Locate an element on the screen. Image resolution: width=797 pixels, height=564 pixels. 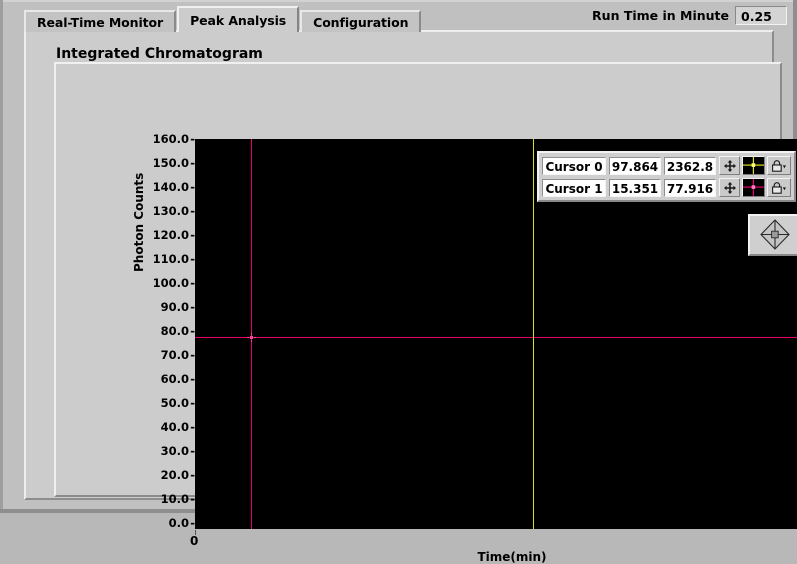
y-tick: 0.0- is located at coordinates (181, 523).